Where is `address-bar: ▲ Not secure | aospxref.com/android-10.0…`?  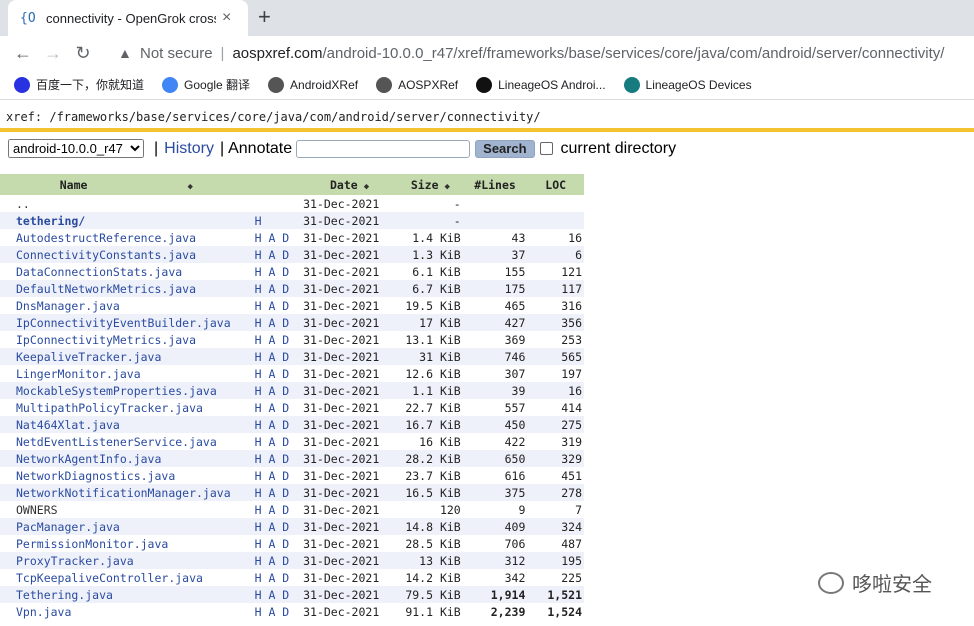
address-bar: ▲ Not secure | aospxref.com/android-10.0… is located at coordinates (541, 53).